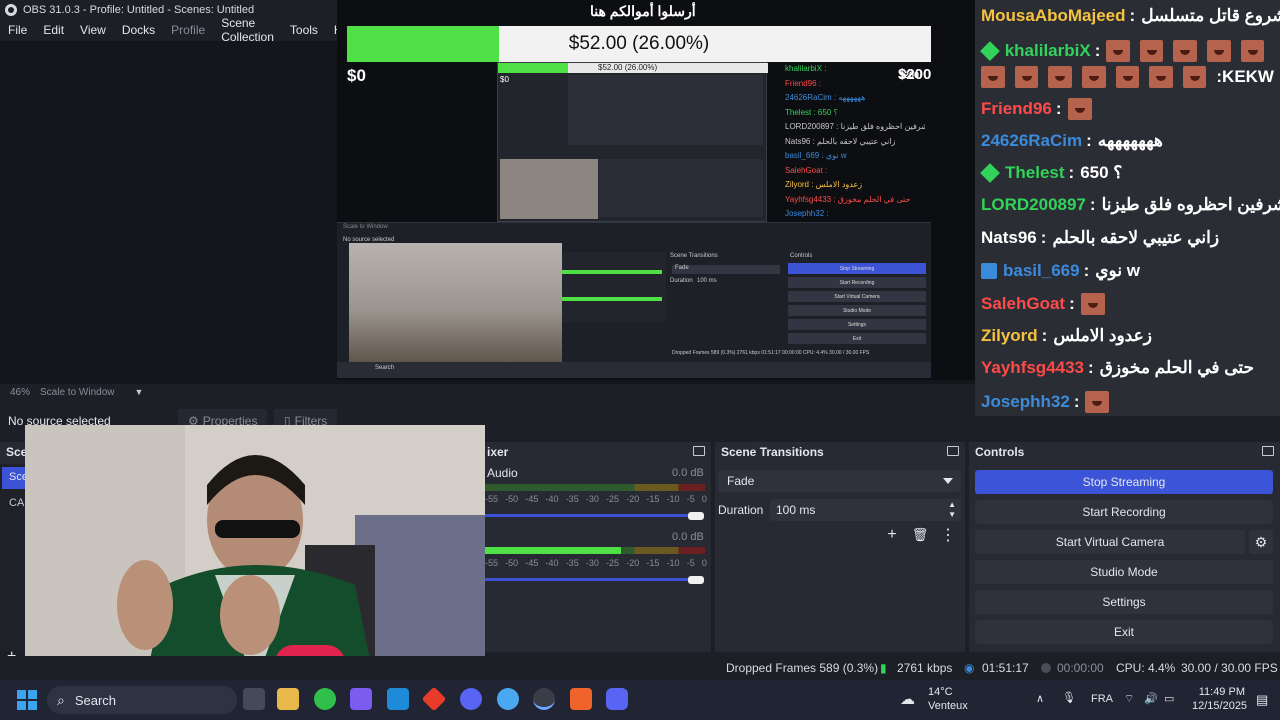 The width and height of the screenshot is (1280, 720). What do you see at coordinates (1219, 692) in the screenshot?
I see `clock-time: 11:49 PM` at bounding box center [1219, 692].